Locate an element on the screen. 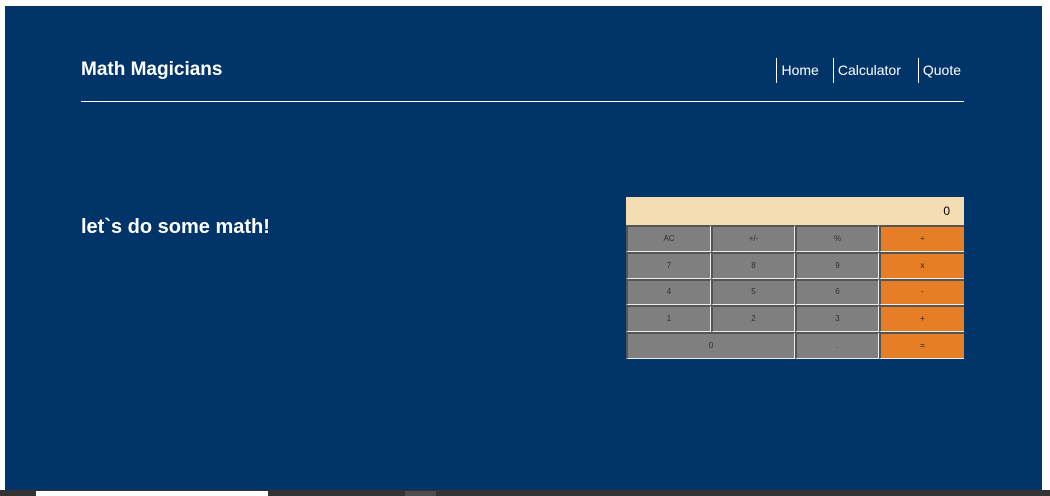 Image resolution: width=1050 pixels, height=496 pixels. key-divide: ÷ is located at coordinates (921, 238).